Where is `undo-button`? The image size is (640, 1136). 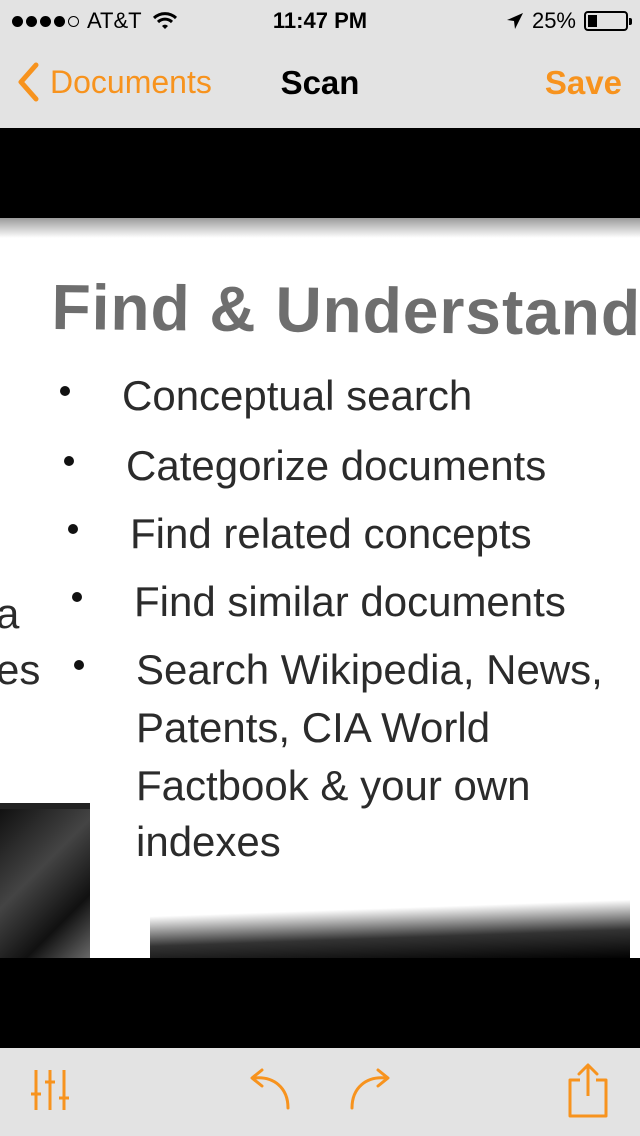
undo-button is located at coordinates (269, 1092).